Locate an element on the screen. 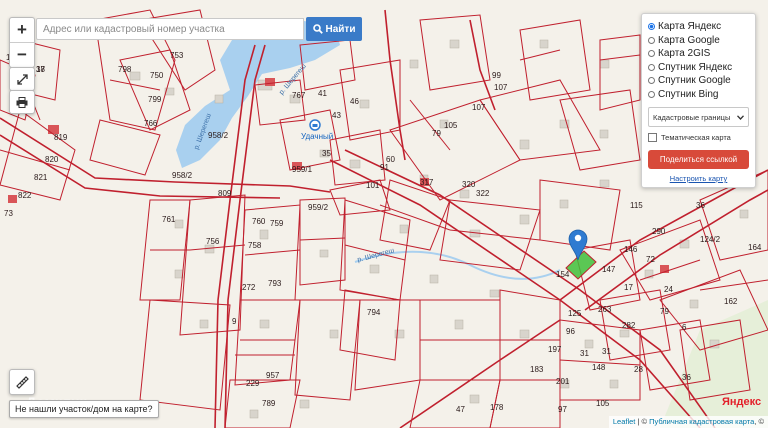  fullscreen-button is located at coordinates (22, 79).